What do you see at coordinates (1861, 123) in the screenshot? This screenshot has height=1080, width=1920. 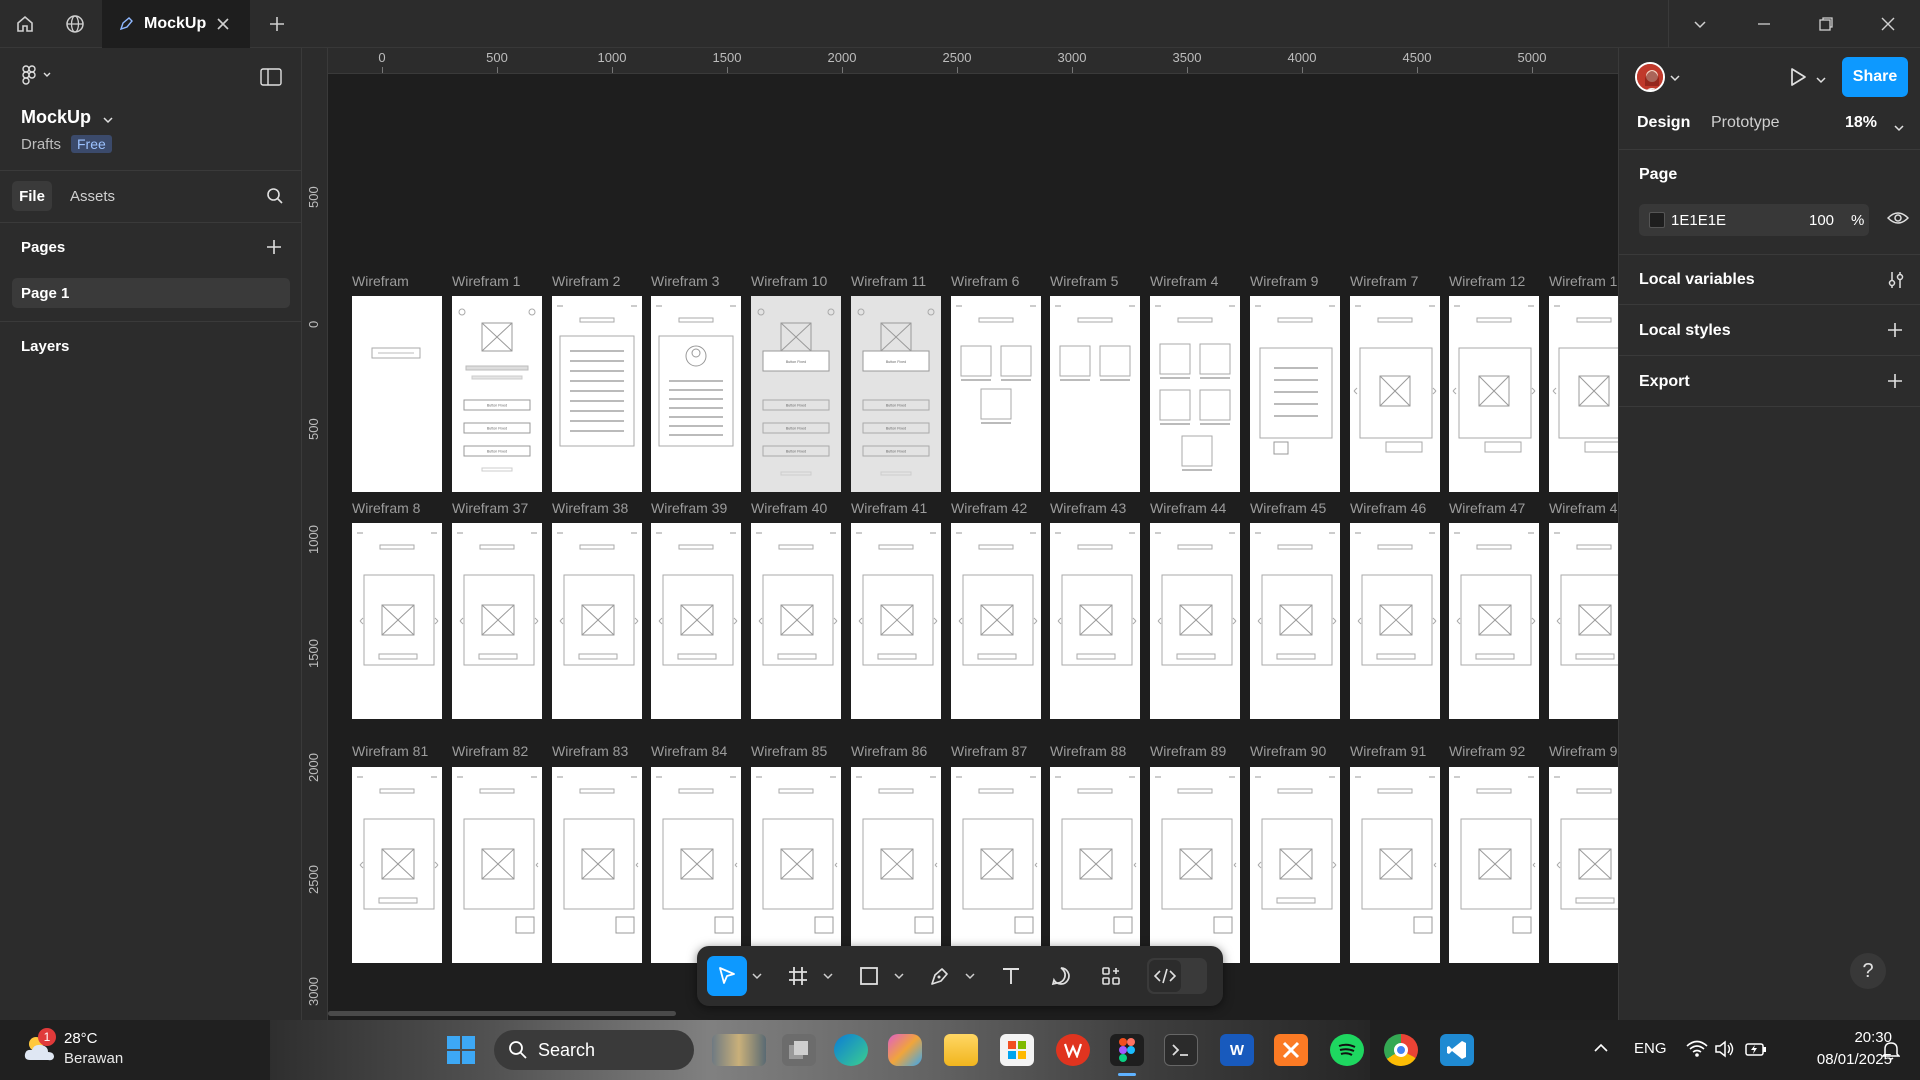 I see `zoom-level: 18%` at bounding box center [1861, 123].